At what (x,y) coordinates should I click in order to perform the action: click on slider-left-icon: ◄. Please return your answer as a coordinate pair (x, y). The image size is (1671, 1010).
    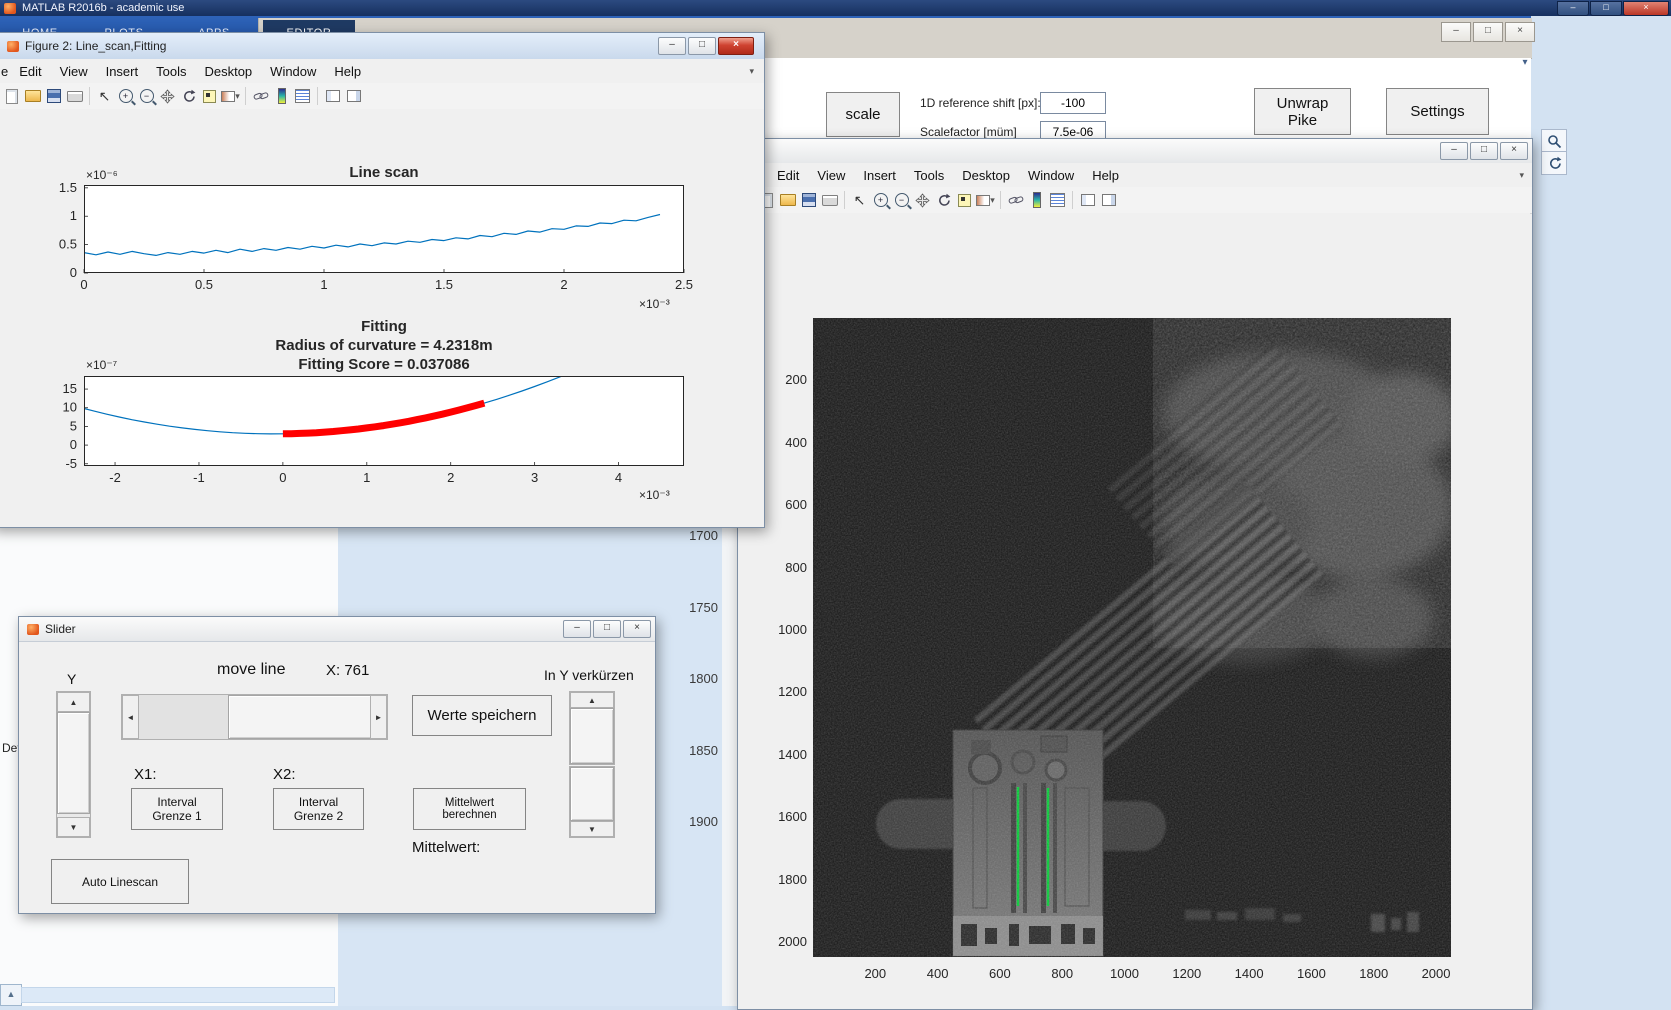
    Looking at the image, I should click on (130, 717).